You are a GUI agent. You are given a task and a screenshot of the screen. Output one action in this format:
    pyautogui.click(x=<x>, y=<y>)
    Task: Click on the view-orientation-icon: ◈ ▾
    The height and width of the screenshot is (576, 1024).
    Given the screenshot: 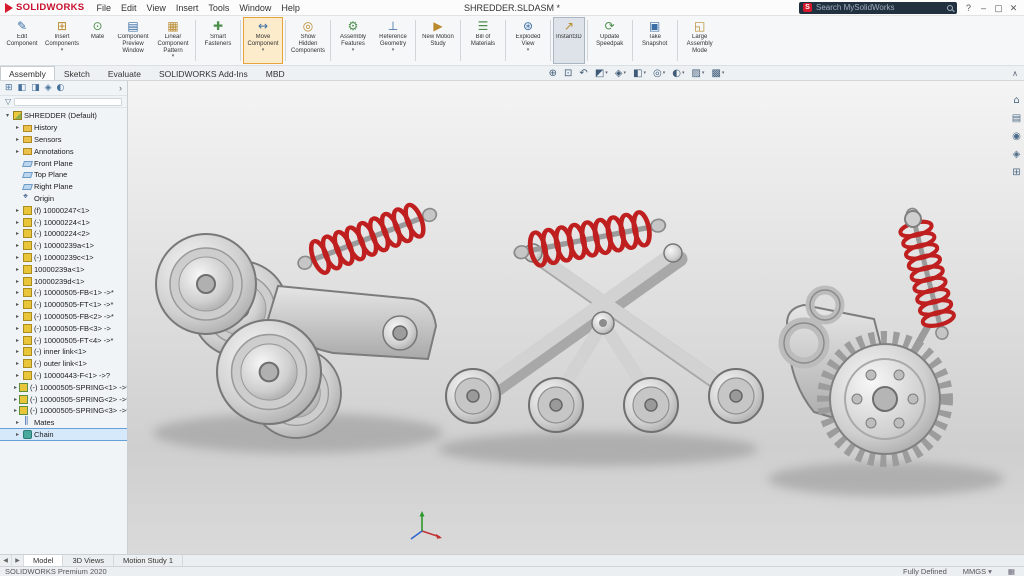 What is the action you would take?
    pyautogui.click(x=620, y=73)
    